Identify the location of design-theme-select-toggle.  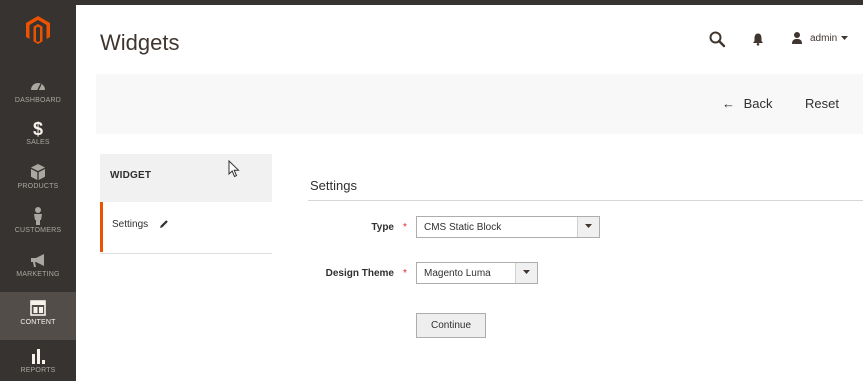
(526, 273).